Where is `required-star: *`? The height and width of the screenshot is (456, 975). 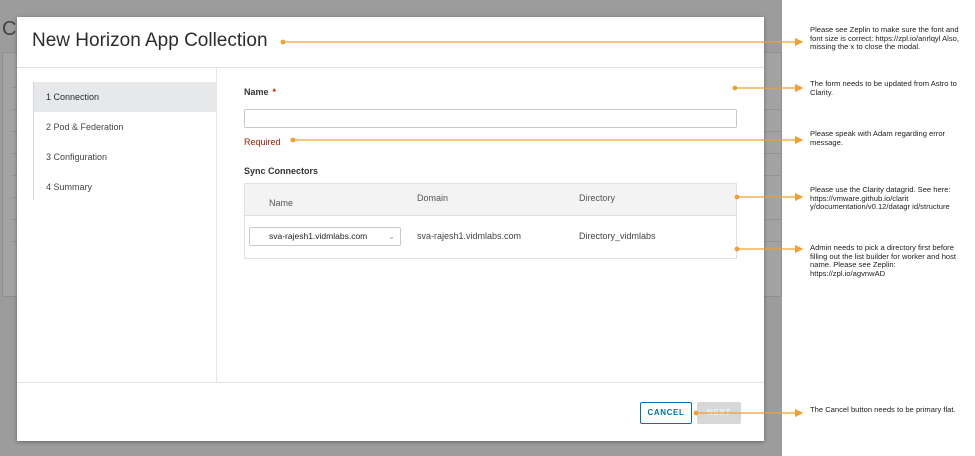
required-star: * is located at coordinates (274, 92).